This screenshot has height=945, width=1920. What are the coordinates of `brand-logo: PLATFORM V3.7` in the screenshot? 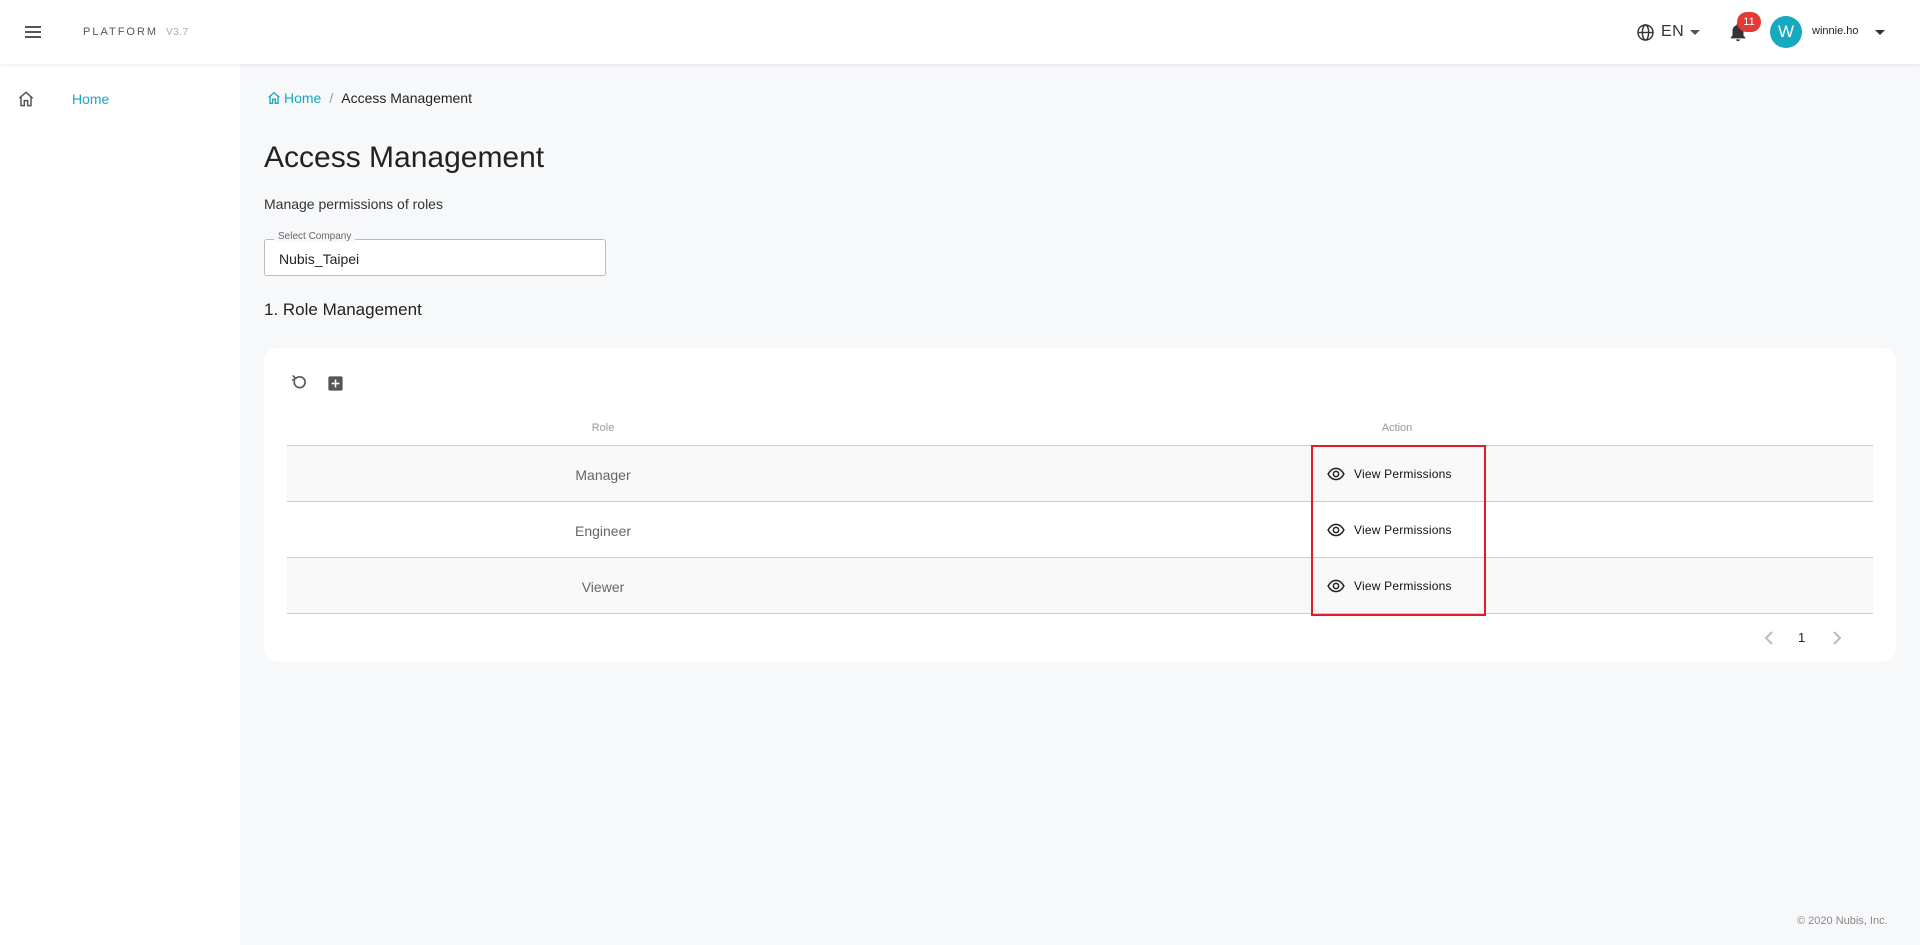 It's located at (136, 32).